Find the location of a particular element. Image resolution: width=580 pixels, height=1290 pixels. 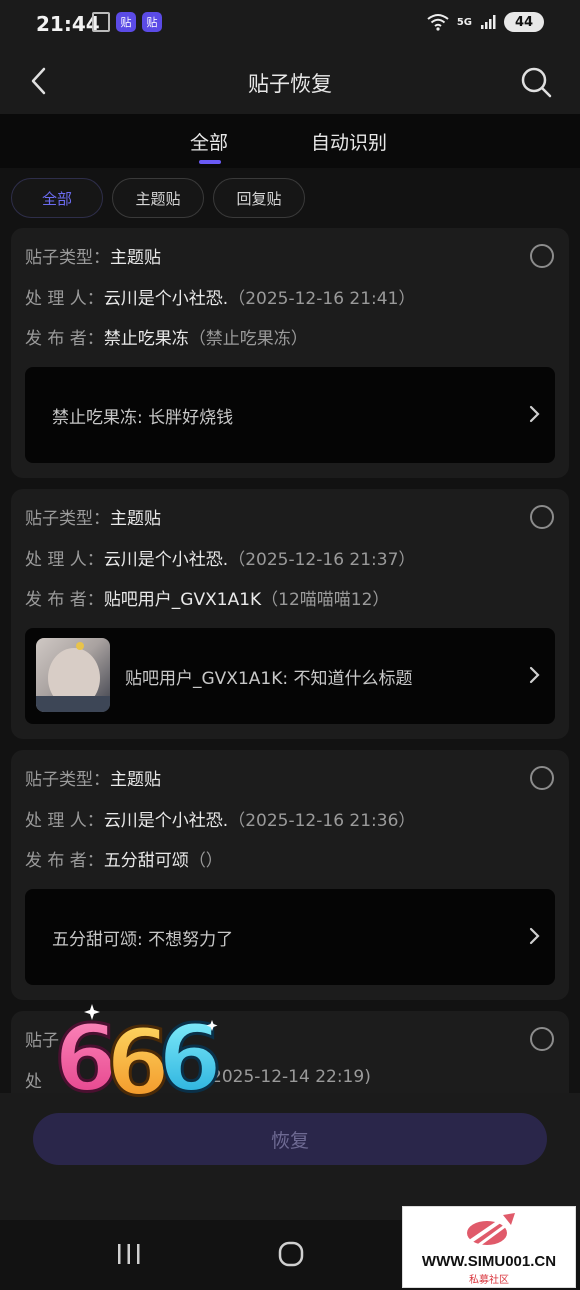

document-icon is located at coordinates (101, 22).